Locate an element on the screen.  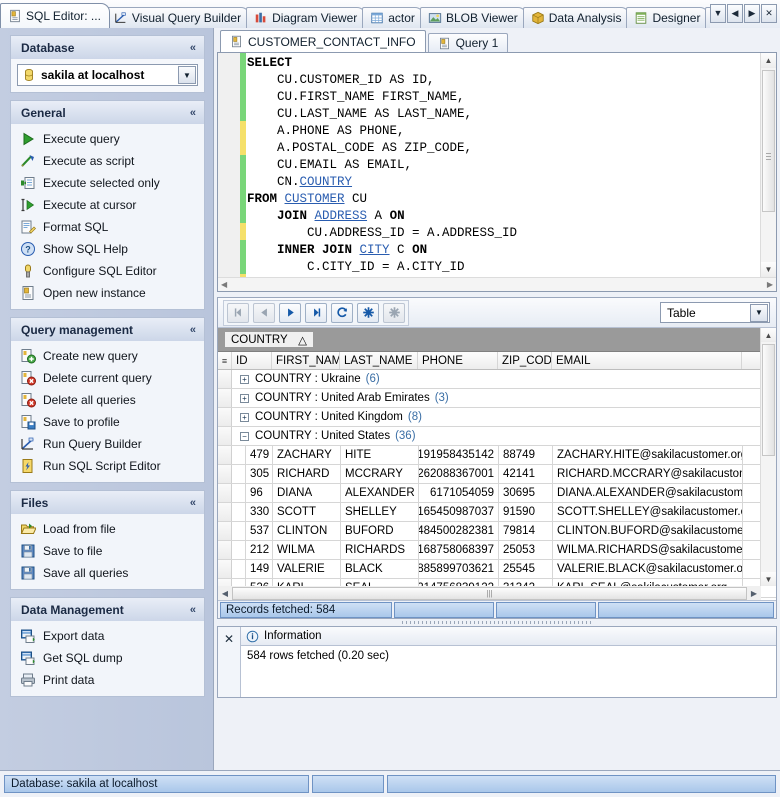
next-icon is located at coordinates (290, 312).